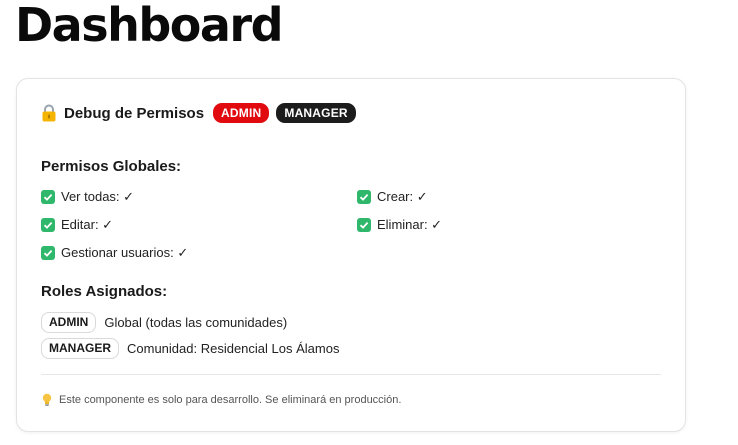 The width and height of the screenshot is (738, 445). I want to click on permission-item: Ver todas: ✓, so click(87, 197).